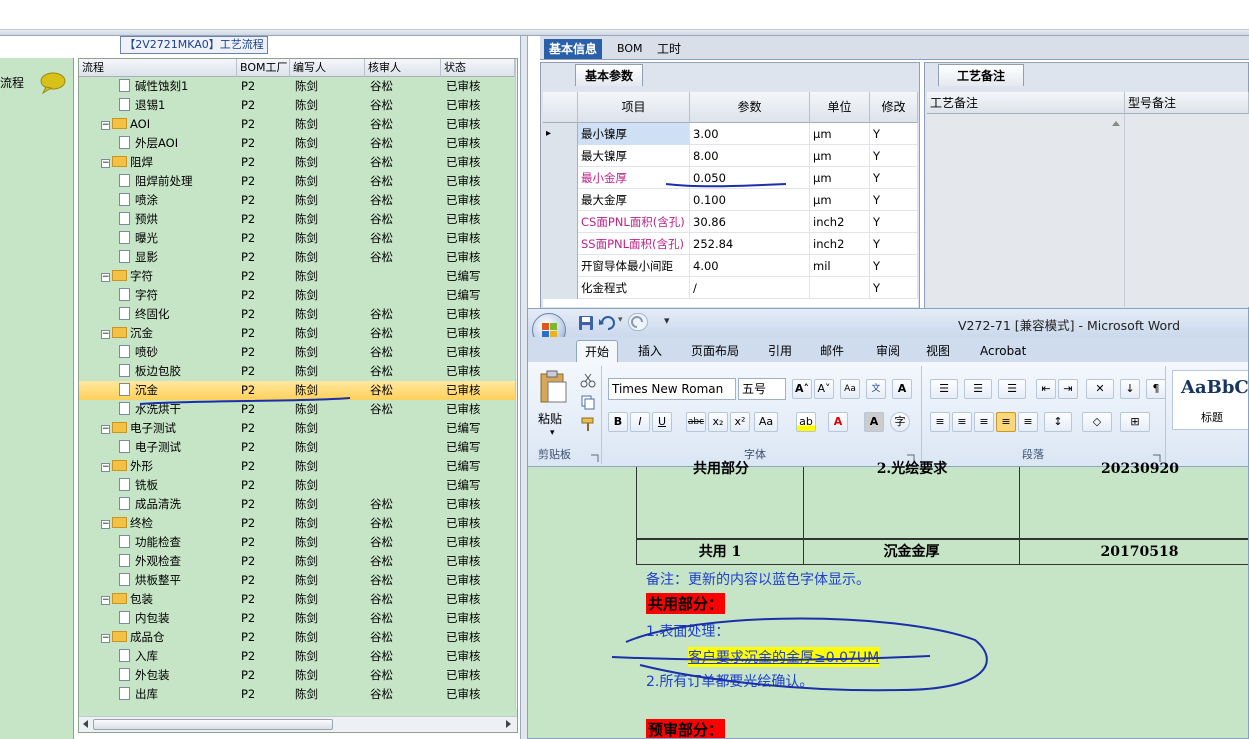  What do you see at coordinates (672, 389) in the screenshot?
I see `font-name-box: Times New Roman` at bounding box center [672, 389].